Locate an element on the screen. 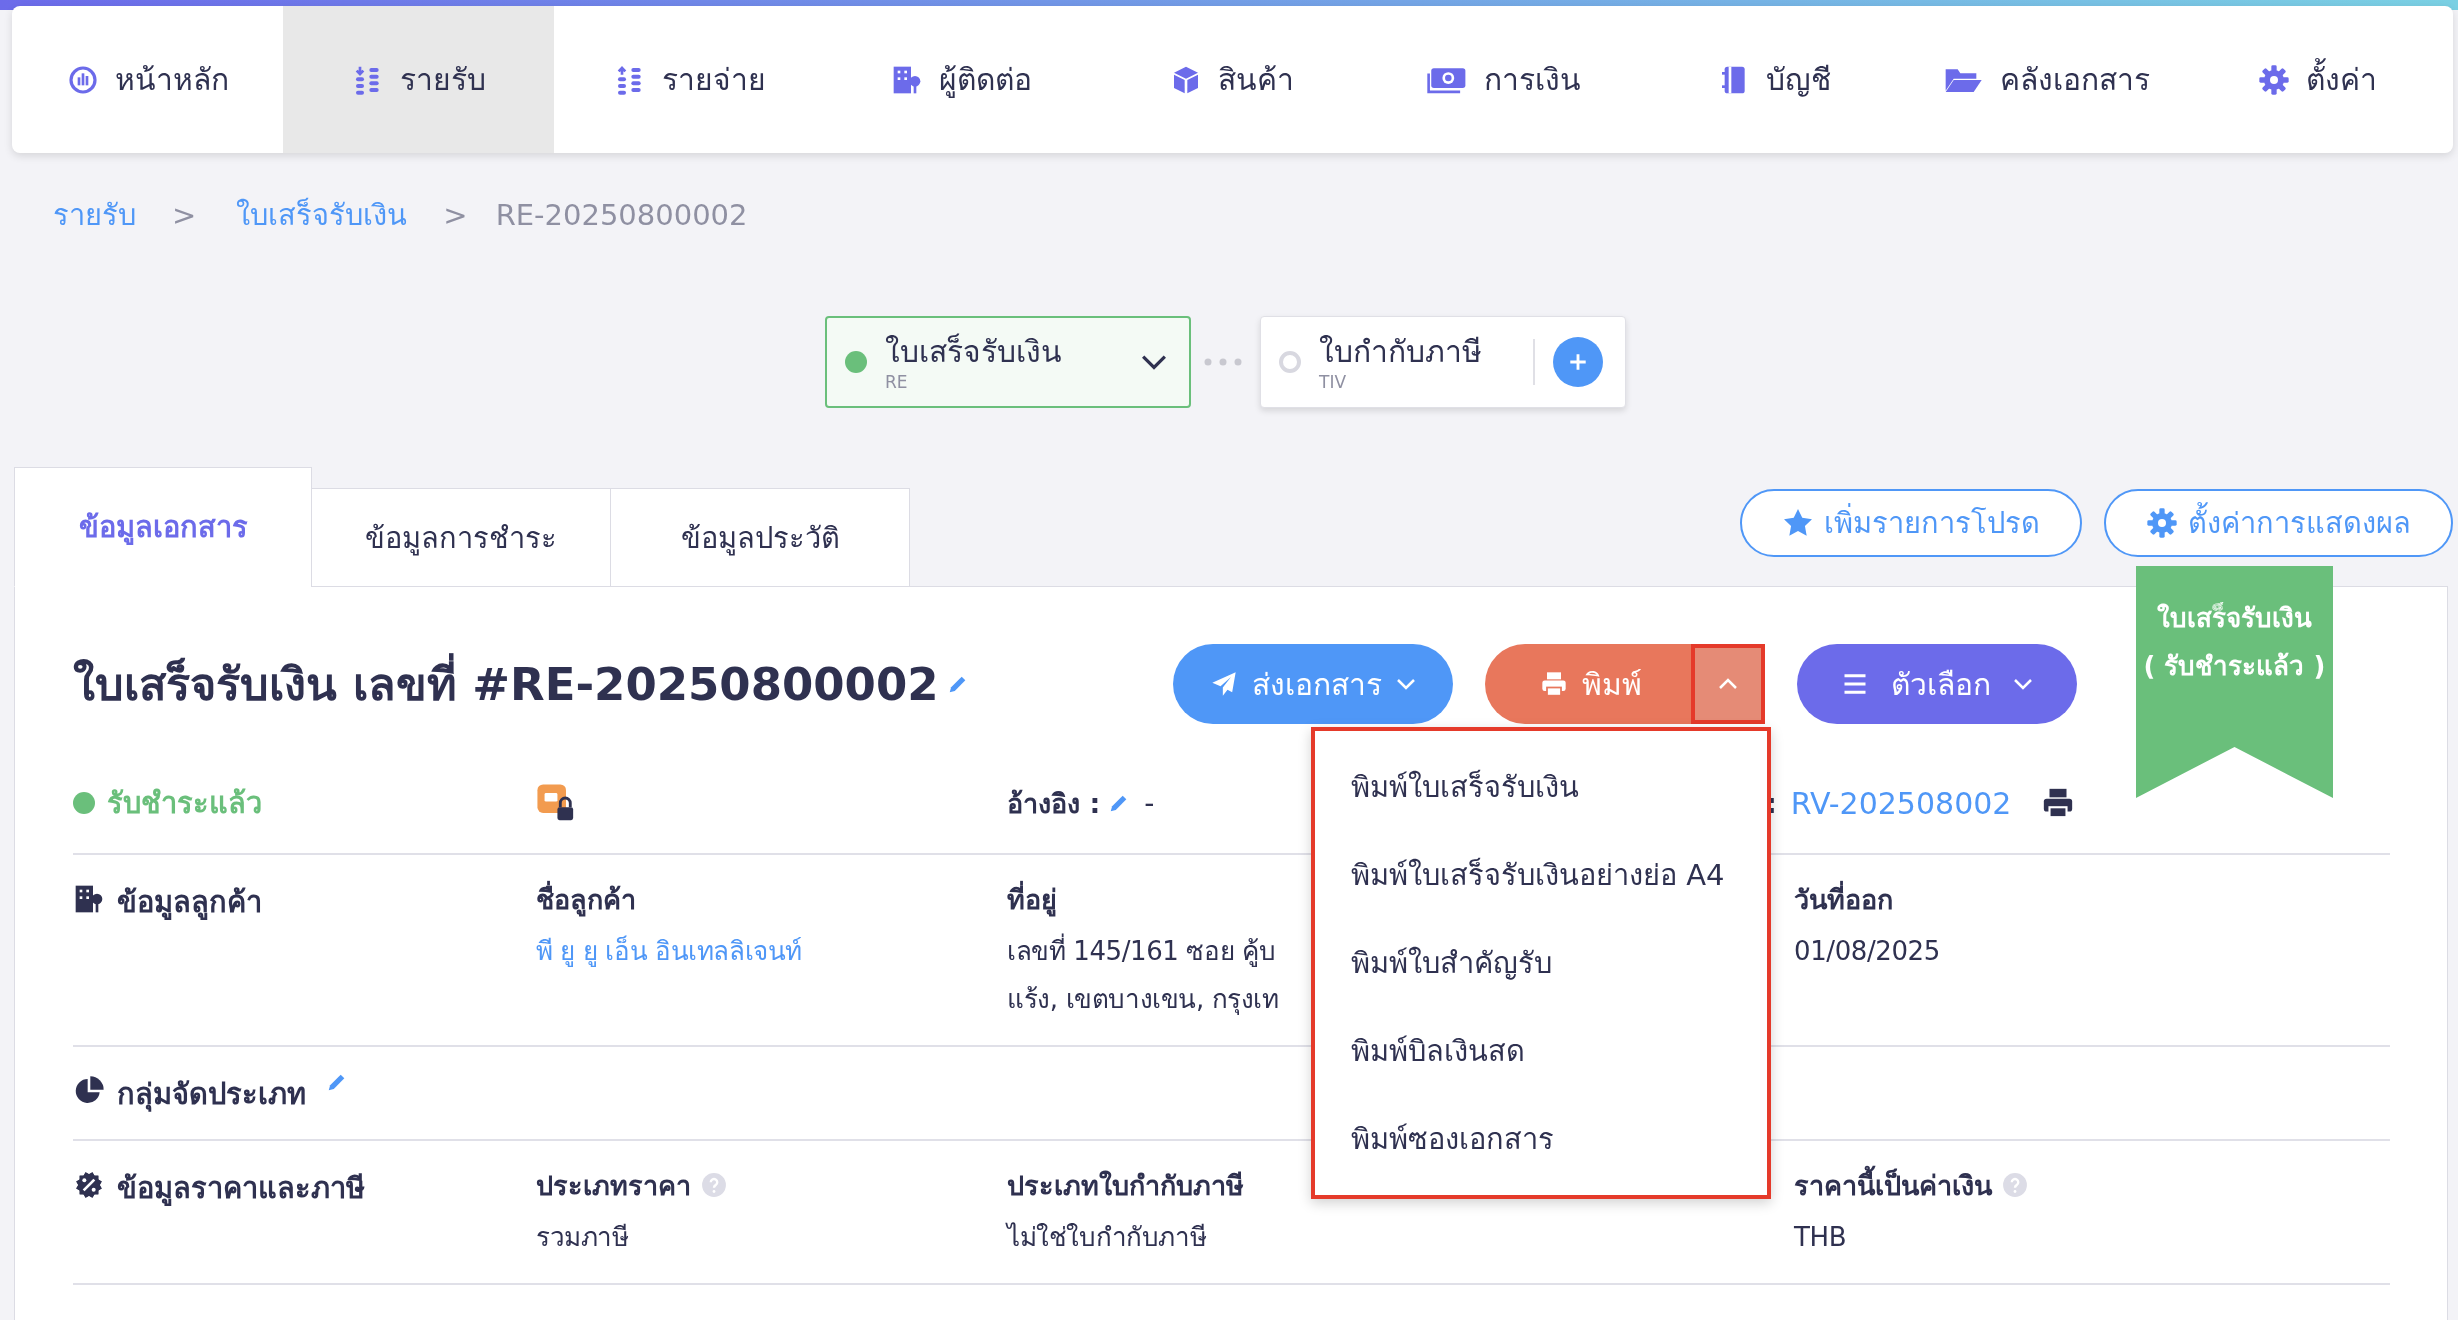  section-title: ข้อมูลราคาและภาษี is located at coordinates (241, 1189).